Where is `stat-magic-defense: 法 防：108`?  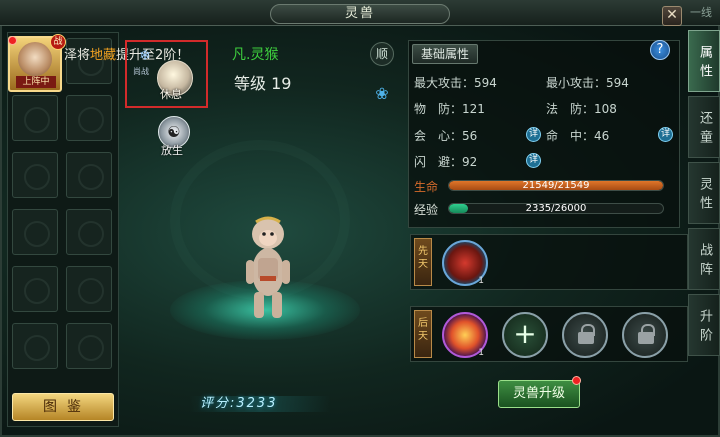 stat-magic-defense: 法 防：108 is located at coordinates (581, 109).